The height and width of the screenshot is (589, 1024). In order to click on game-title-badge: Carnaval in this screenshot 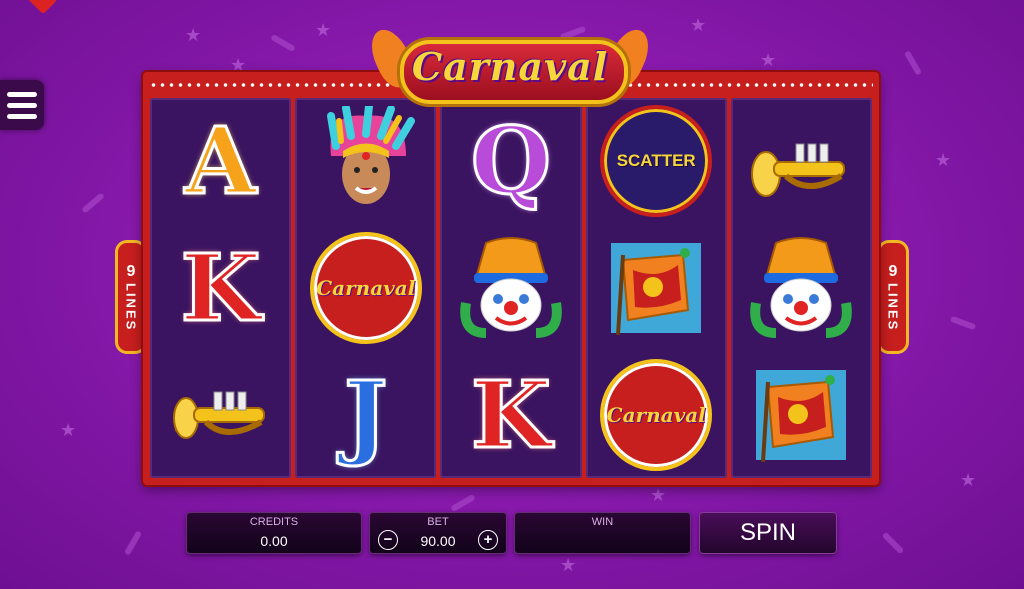, I will do `click(510, 63)`.